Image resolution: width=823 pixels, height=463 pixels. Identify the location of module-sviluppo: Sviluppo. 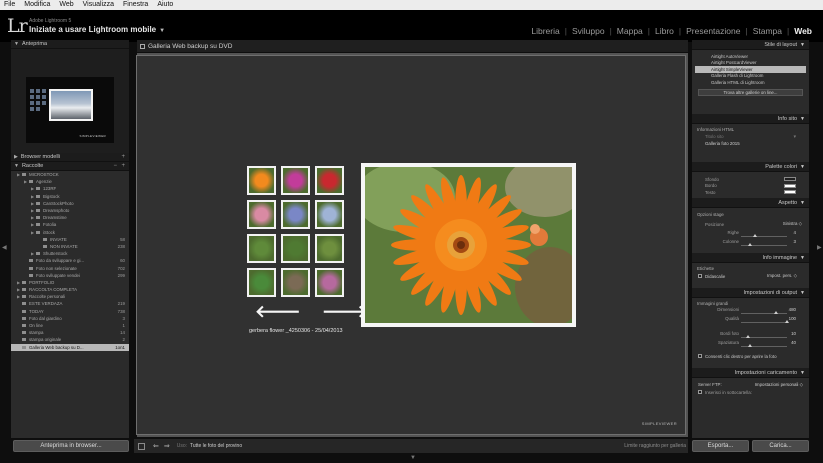
(588, 31).